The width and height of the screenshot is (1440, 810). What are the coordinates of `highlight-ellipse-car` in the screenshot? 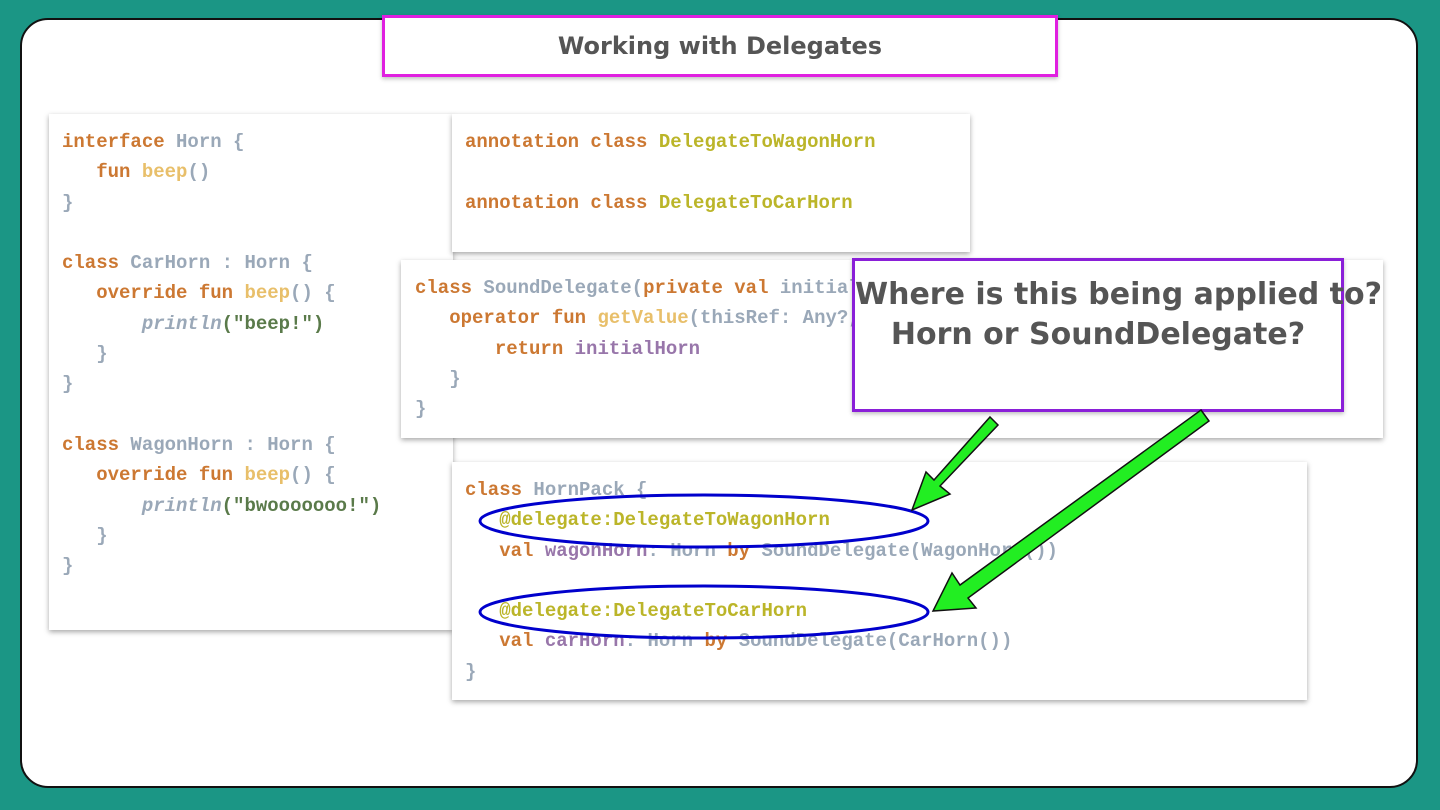 It's located at (704, 612).